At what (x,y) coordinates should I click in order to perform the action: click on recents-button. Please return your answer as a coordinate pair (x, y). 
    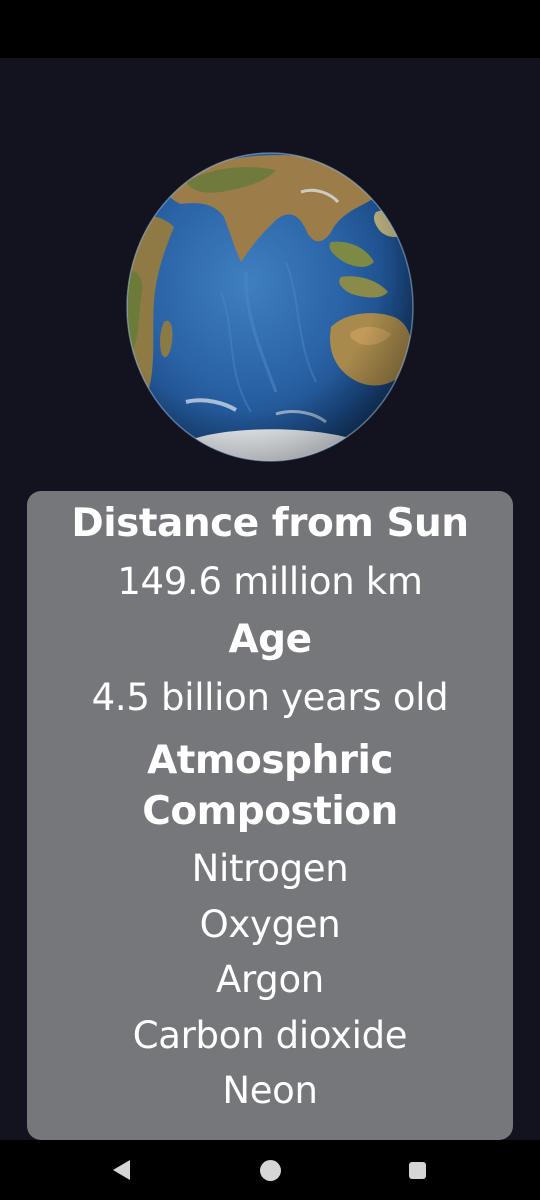
    Looking at the image, I should click on (417, 1170).